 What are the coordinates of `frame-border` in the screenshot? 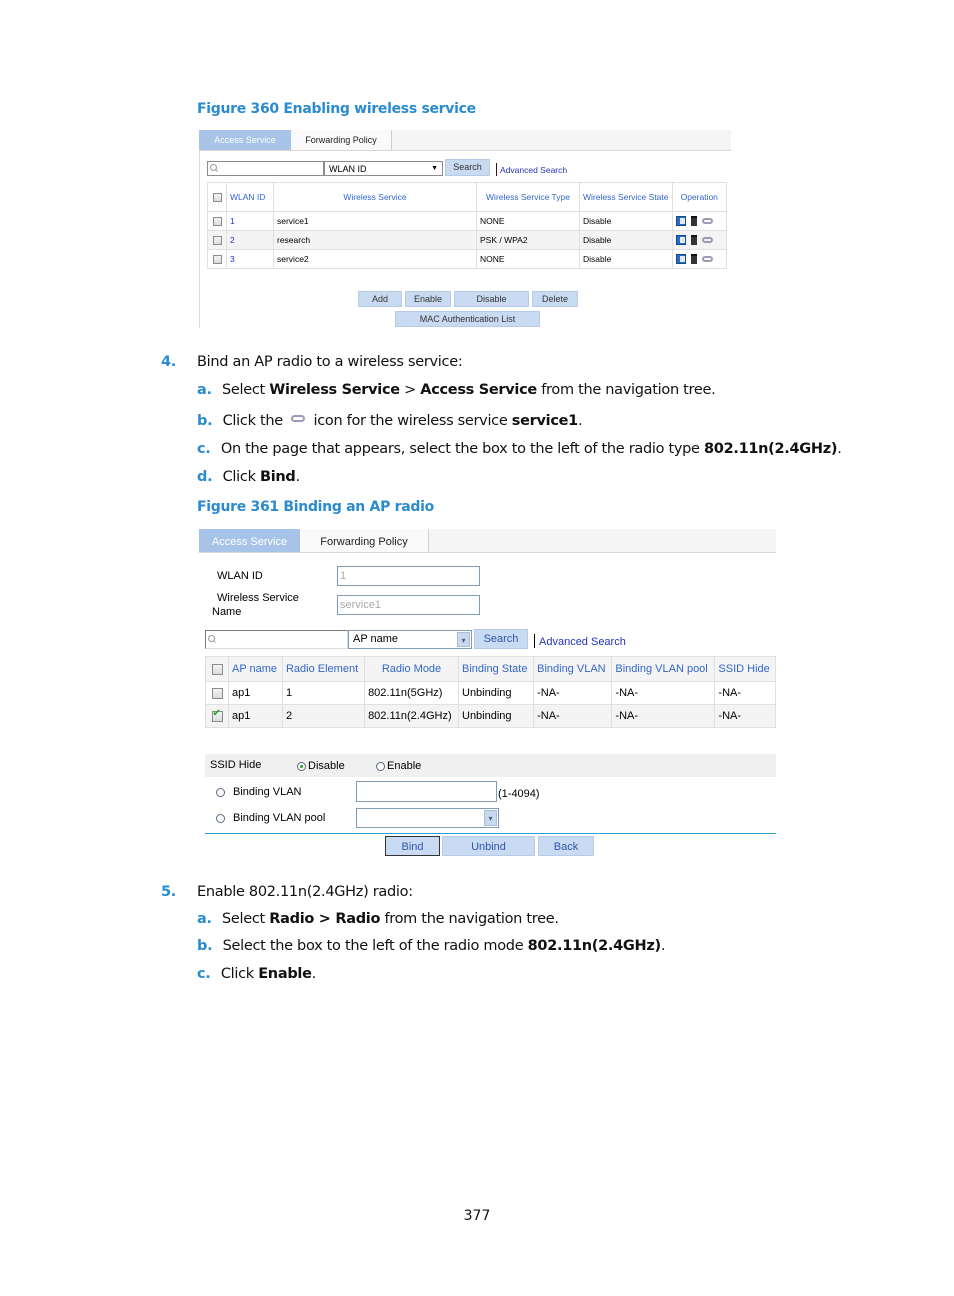 It's located at (199, 239).